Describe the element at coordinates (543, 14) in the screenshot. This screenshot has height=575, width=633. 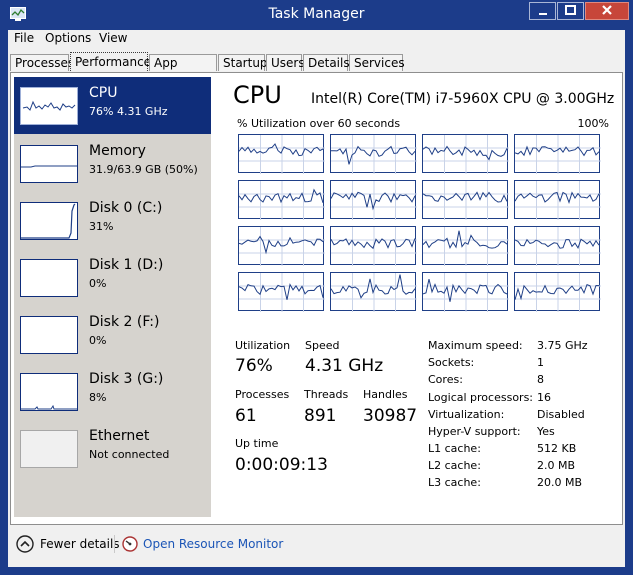
I see `minimize-icon` at that location.